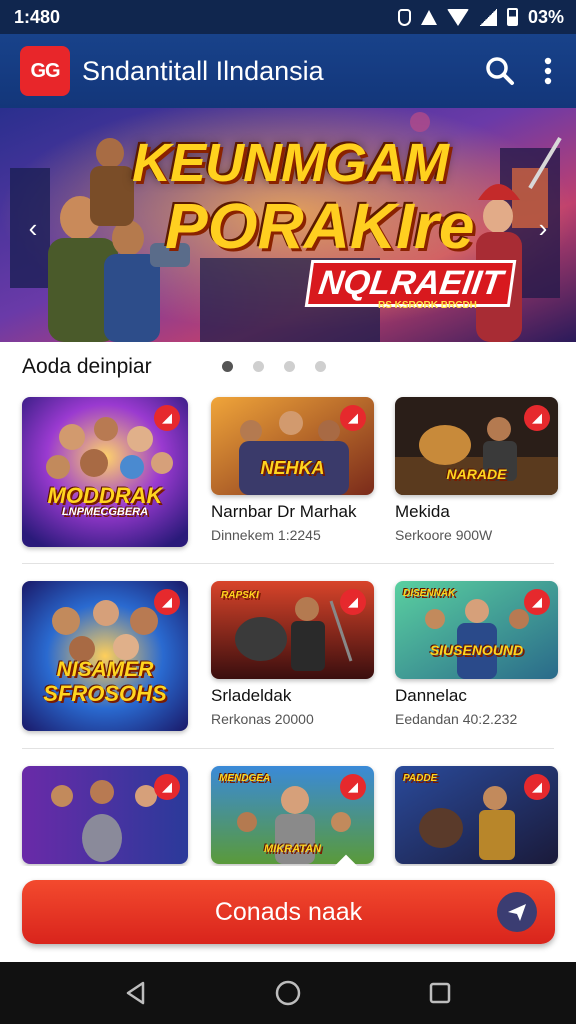 This screenshot has width=576, height=1024. Describe the element at coordinates (404, 17) in the screenshot. I see `shield-icon` at that location.